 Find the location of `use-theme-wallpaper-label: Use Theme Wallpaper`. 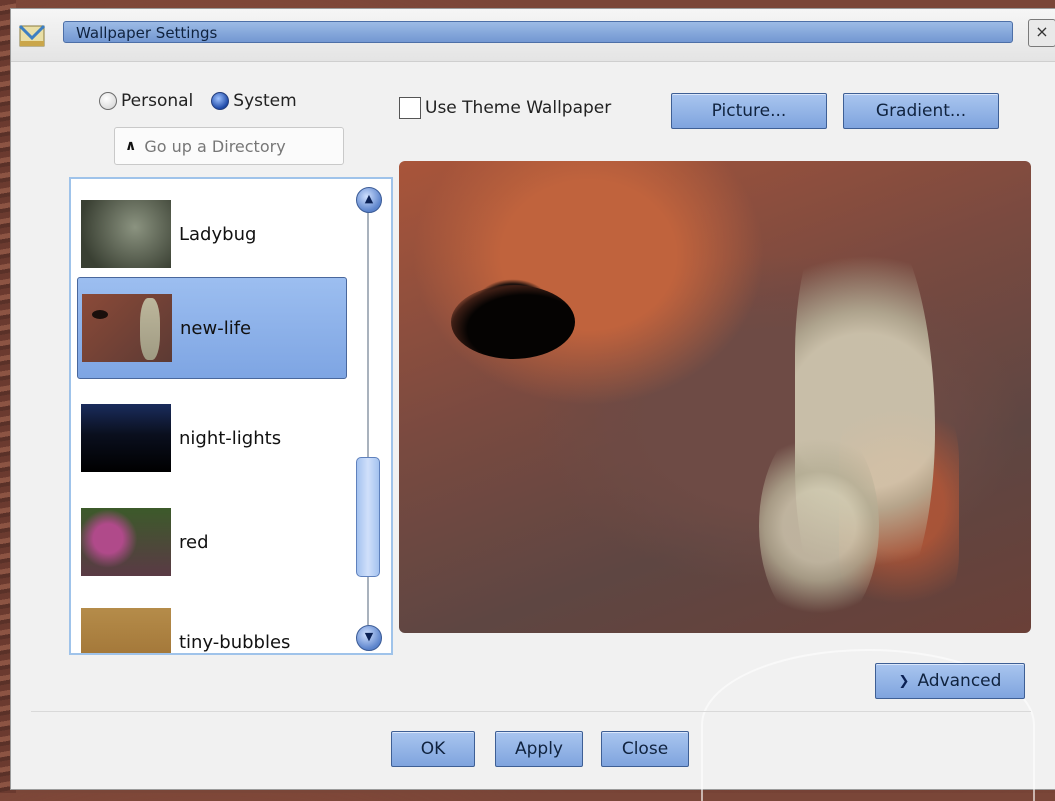

use-theme-wallpaper-label: Use Theme Wallpaper is located at coordinates (518, 108).